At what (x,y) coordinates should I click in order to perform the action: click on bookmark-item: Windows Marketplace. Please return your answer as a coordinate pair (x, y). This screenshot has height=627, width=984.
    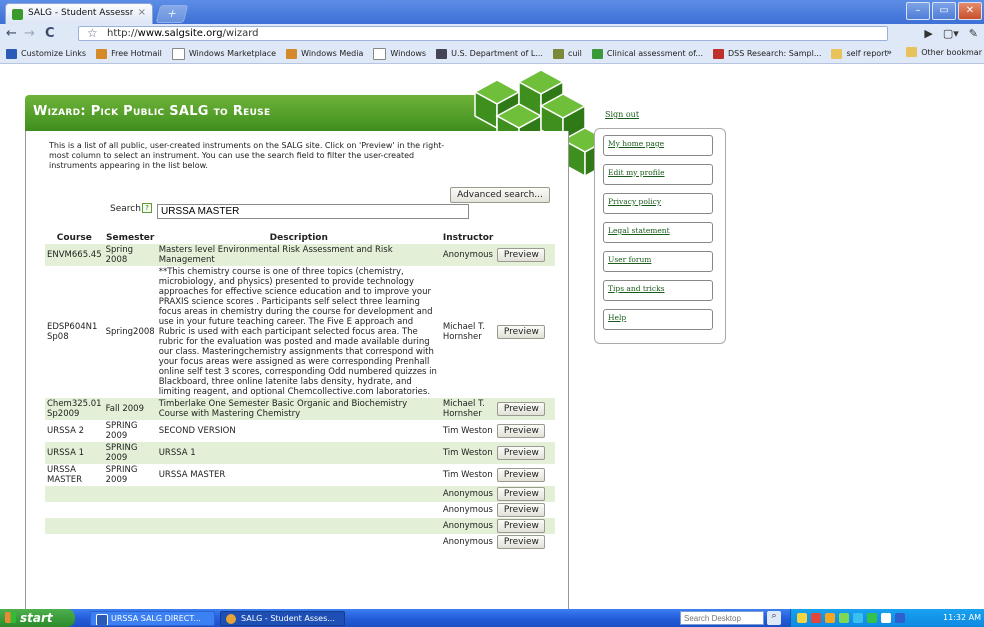
    Looking at the image, I should click on (223, 53).